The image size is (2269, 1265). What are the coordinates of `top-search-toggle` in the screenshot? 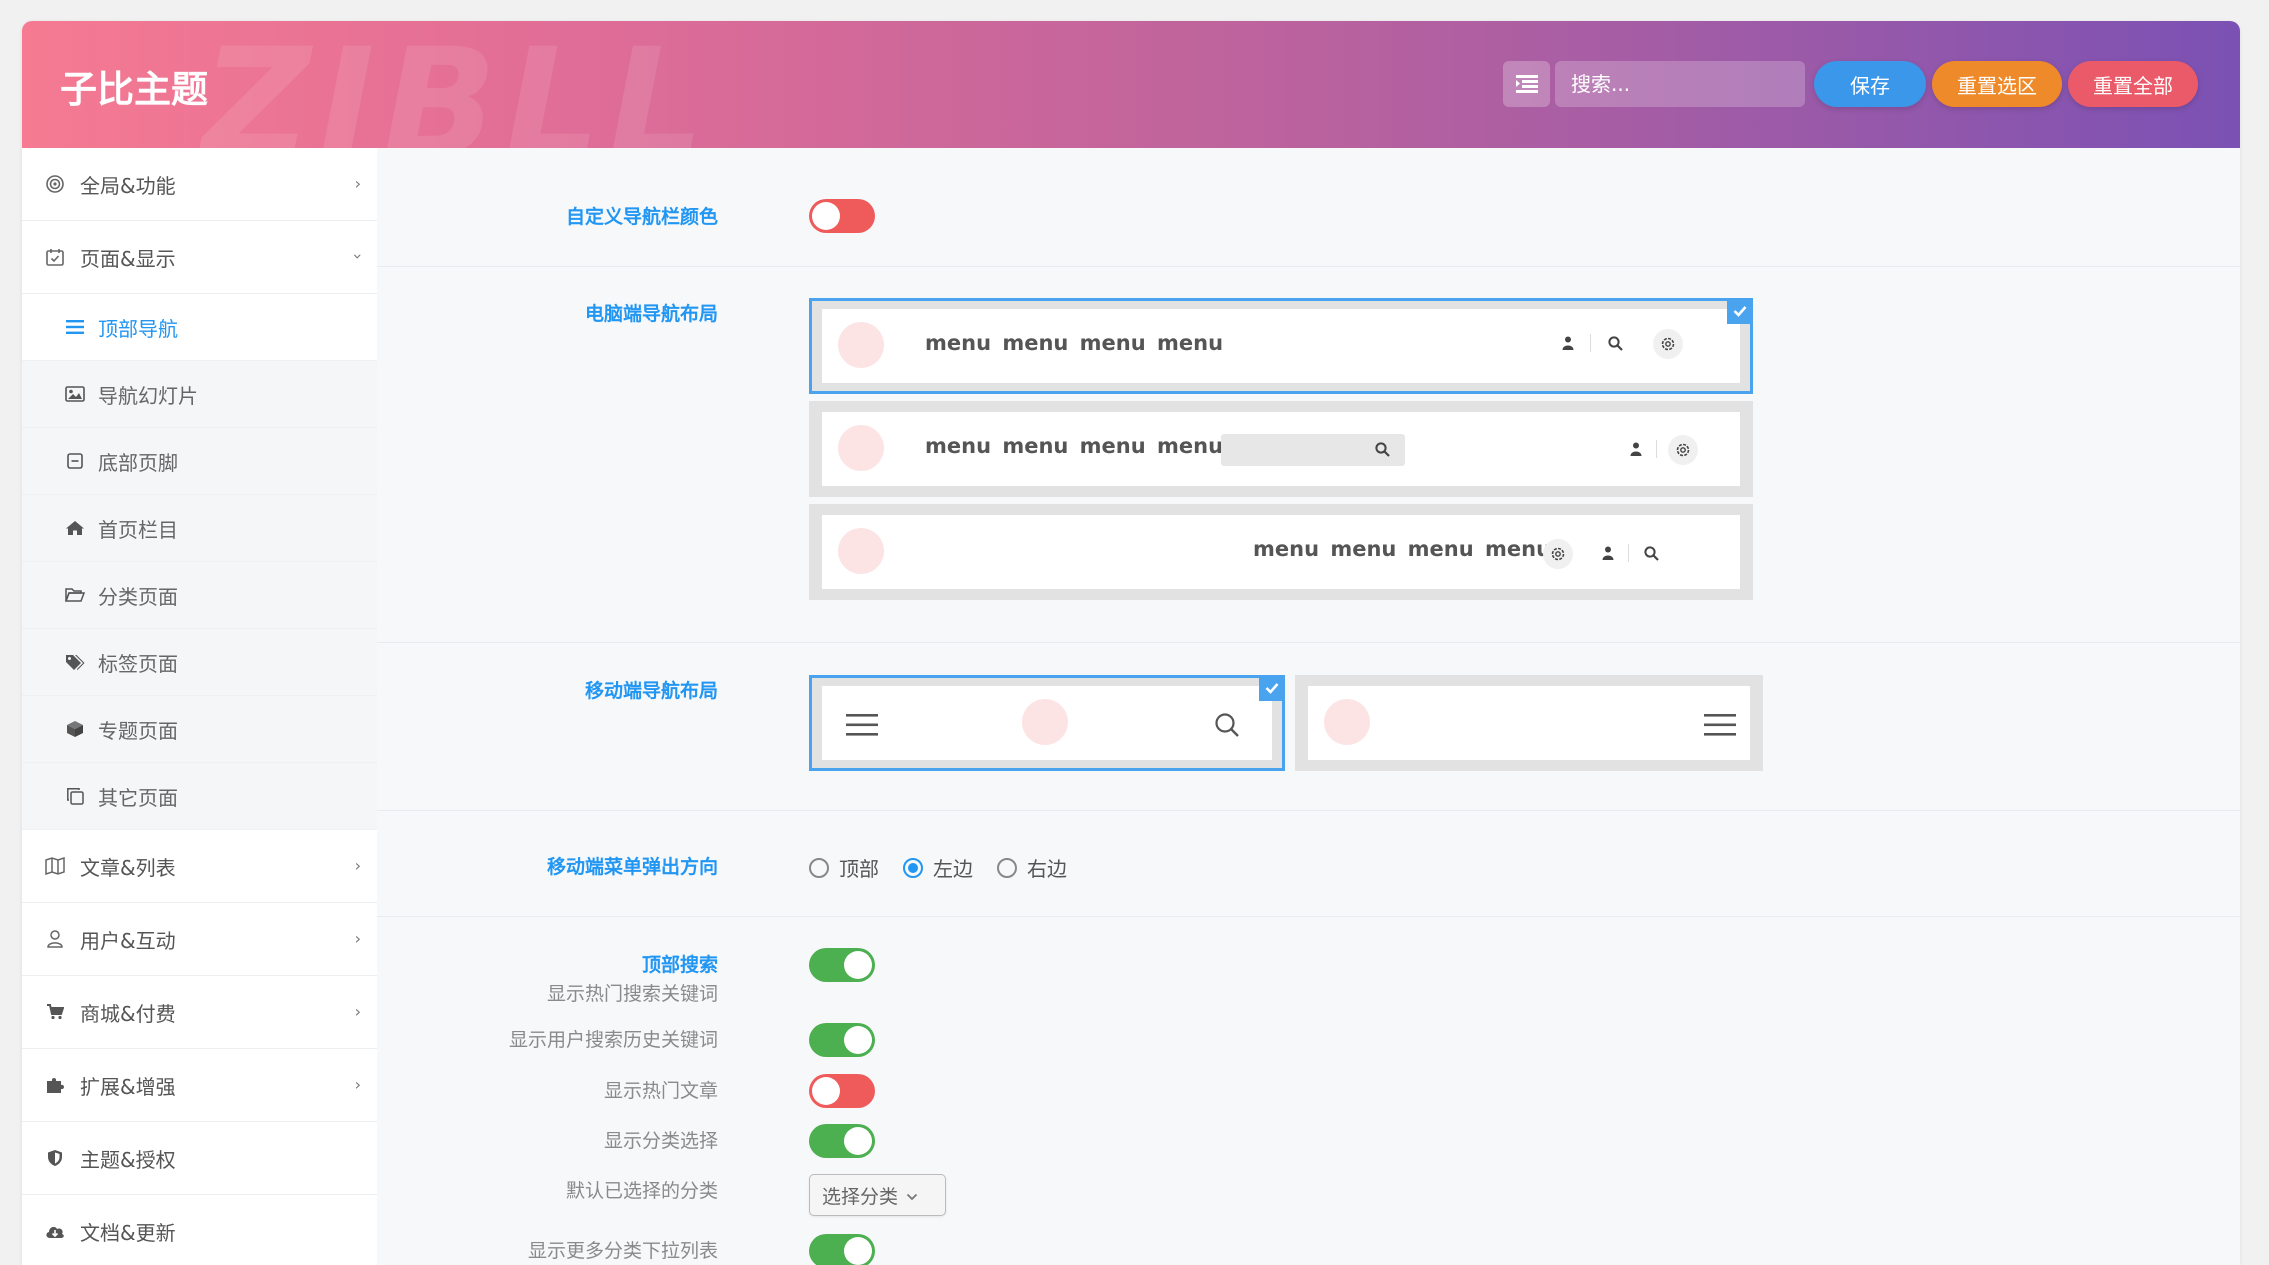 It's located at (842, 965).